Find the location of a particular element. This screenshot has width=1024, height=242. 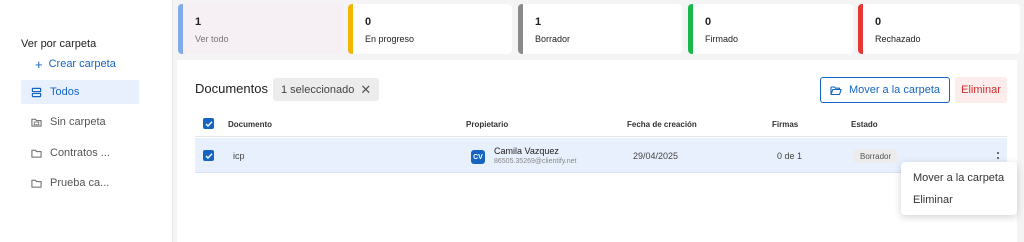

select-all-checkbox is located at coordinates (208, 123).